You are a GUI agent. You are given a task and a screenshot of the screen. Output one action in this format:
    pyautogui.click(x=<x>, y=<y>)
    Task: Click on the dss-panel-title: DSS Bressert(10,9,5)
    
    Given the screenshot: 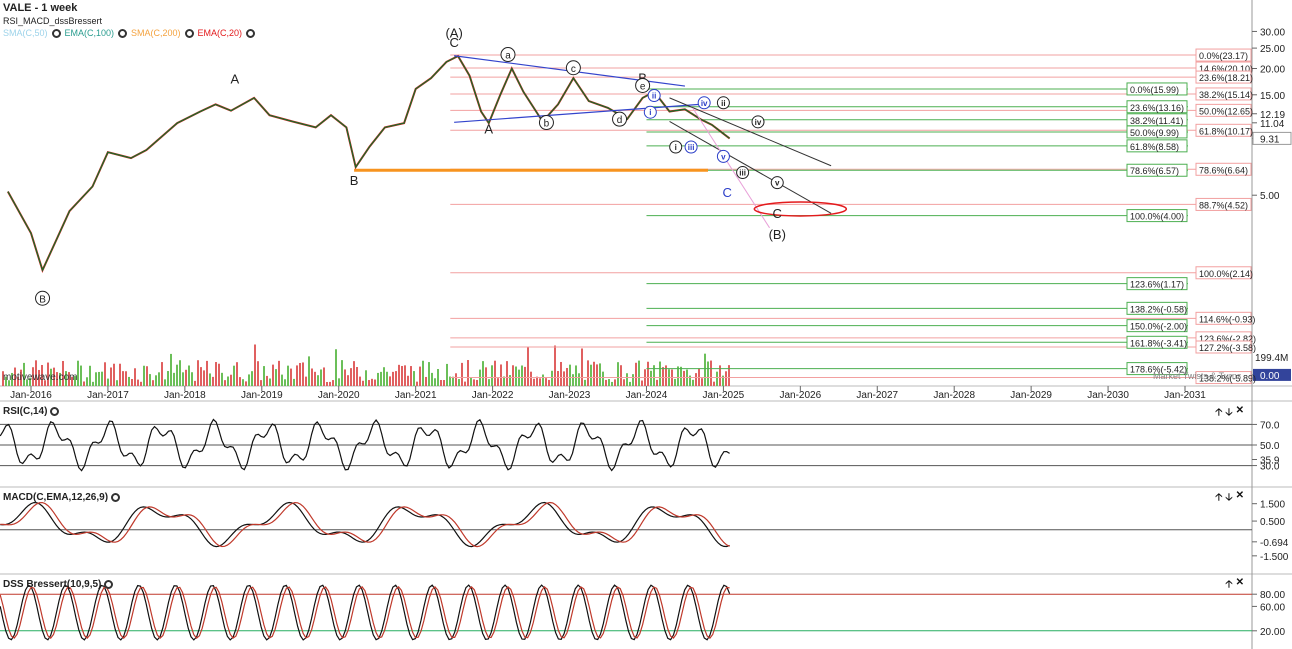 What is the action you would take?
    pyautogui.click(x=58, y=584)
    